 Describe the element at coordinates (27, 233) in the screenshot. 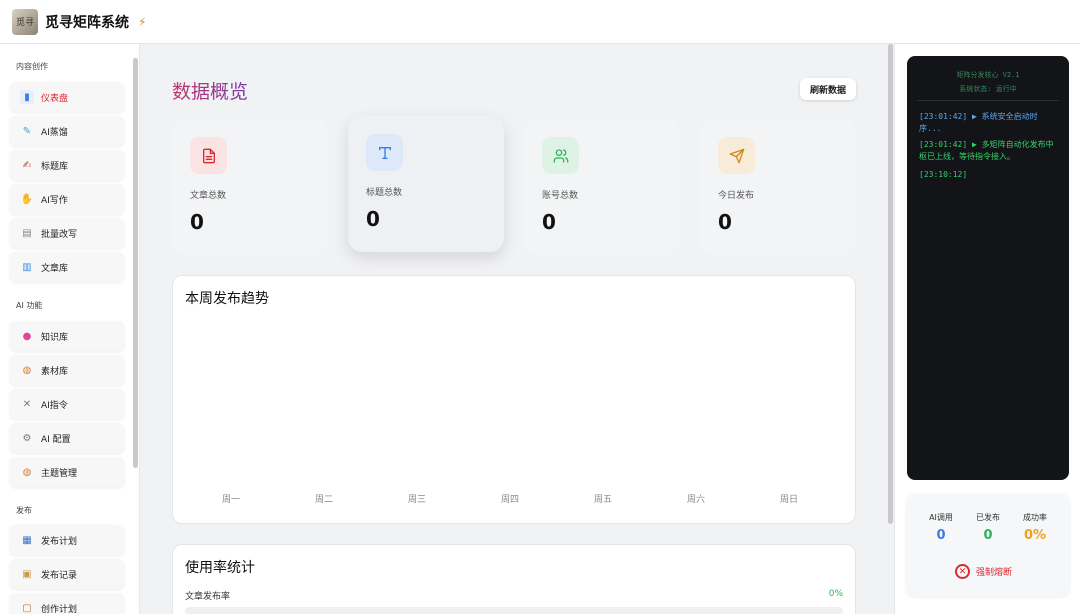

I see `page-icon: ▤` at that location.